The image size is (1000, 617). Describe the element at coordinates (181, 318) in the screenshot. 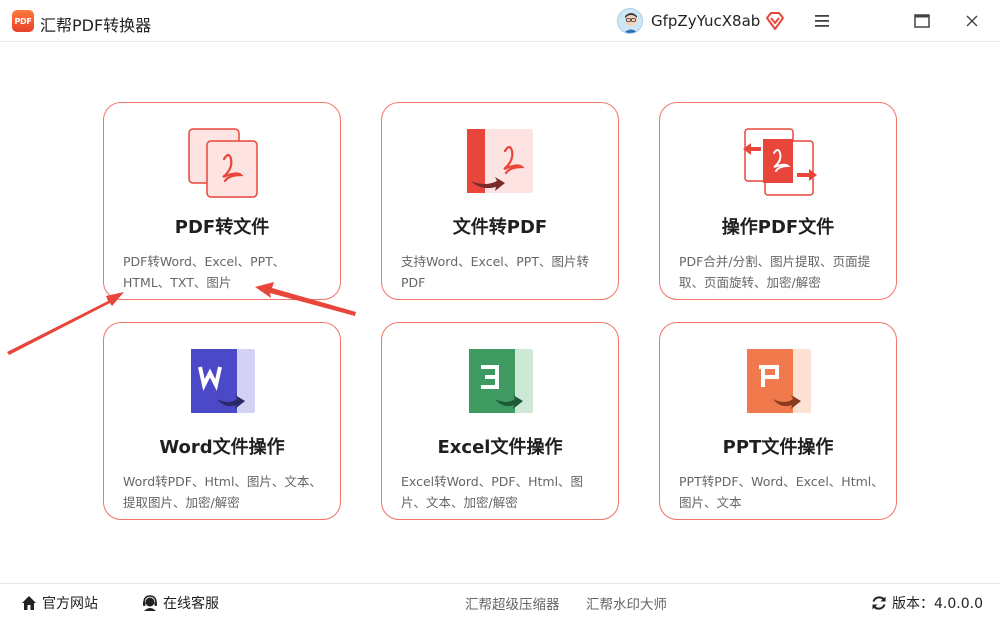

I see `annotation-arrows` at that location.